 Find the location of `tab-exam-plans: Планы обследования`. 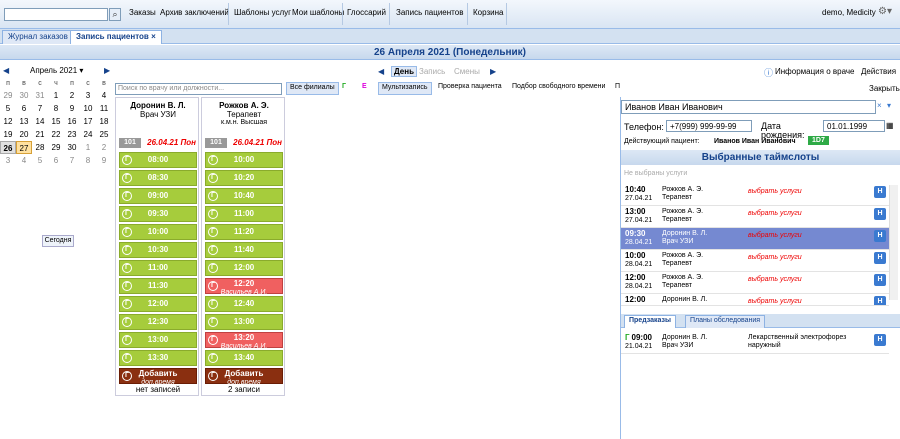

tab-exam-plans: Планы обследования is located at coordinates (725, 321).